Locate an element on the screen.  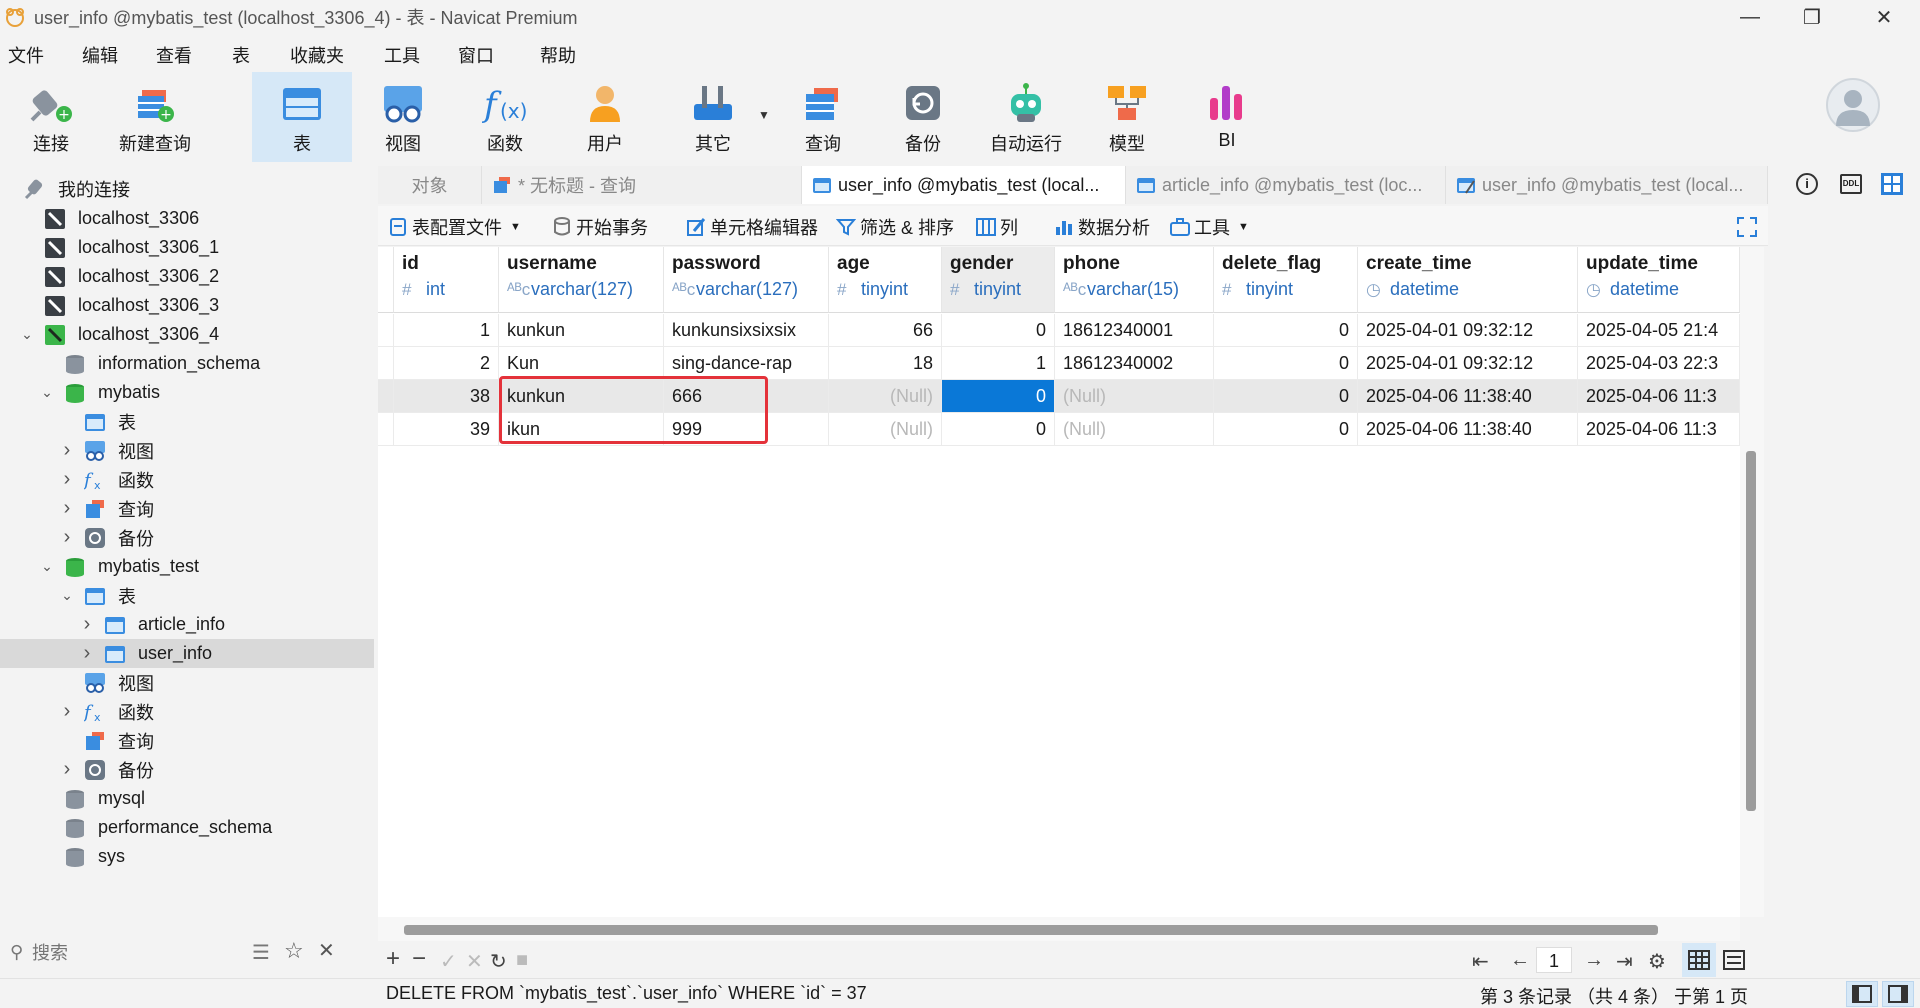
tools-dropdown-button: 工具 ▼ is located at coordinates (1209, 227).